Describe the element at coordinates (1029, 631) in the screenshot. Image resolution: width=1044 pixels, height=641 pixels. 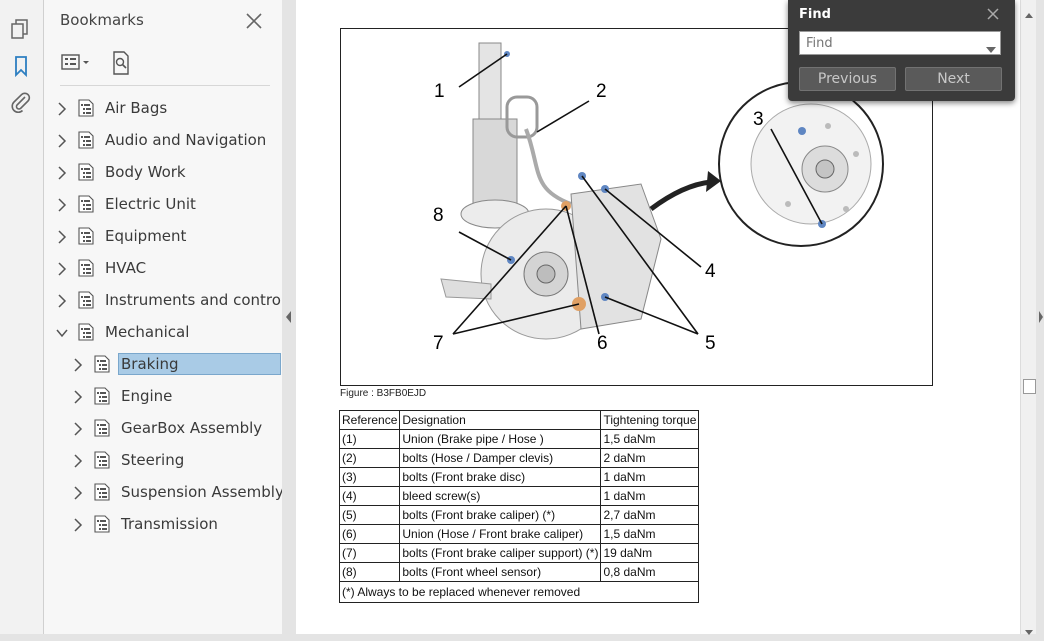
I see `scroll-down-icon` at that location.